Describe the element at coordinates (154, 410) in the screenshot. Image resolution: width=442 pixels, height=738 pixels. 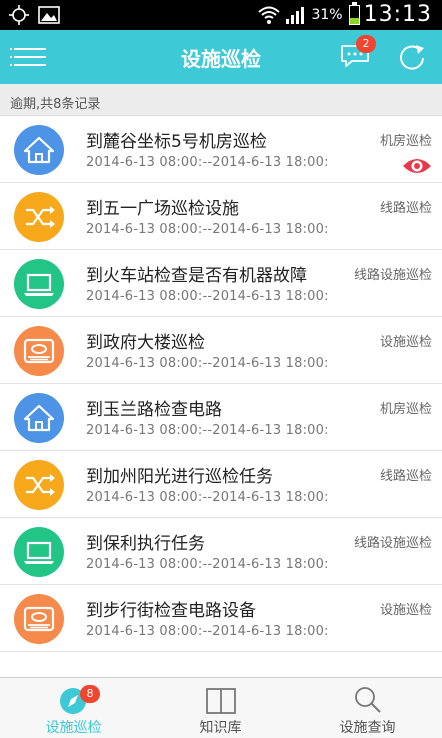
I see `task-title: 到玉兰路检查电路` at that location.